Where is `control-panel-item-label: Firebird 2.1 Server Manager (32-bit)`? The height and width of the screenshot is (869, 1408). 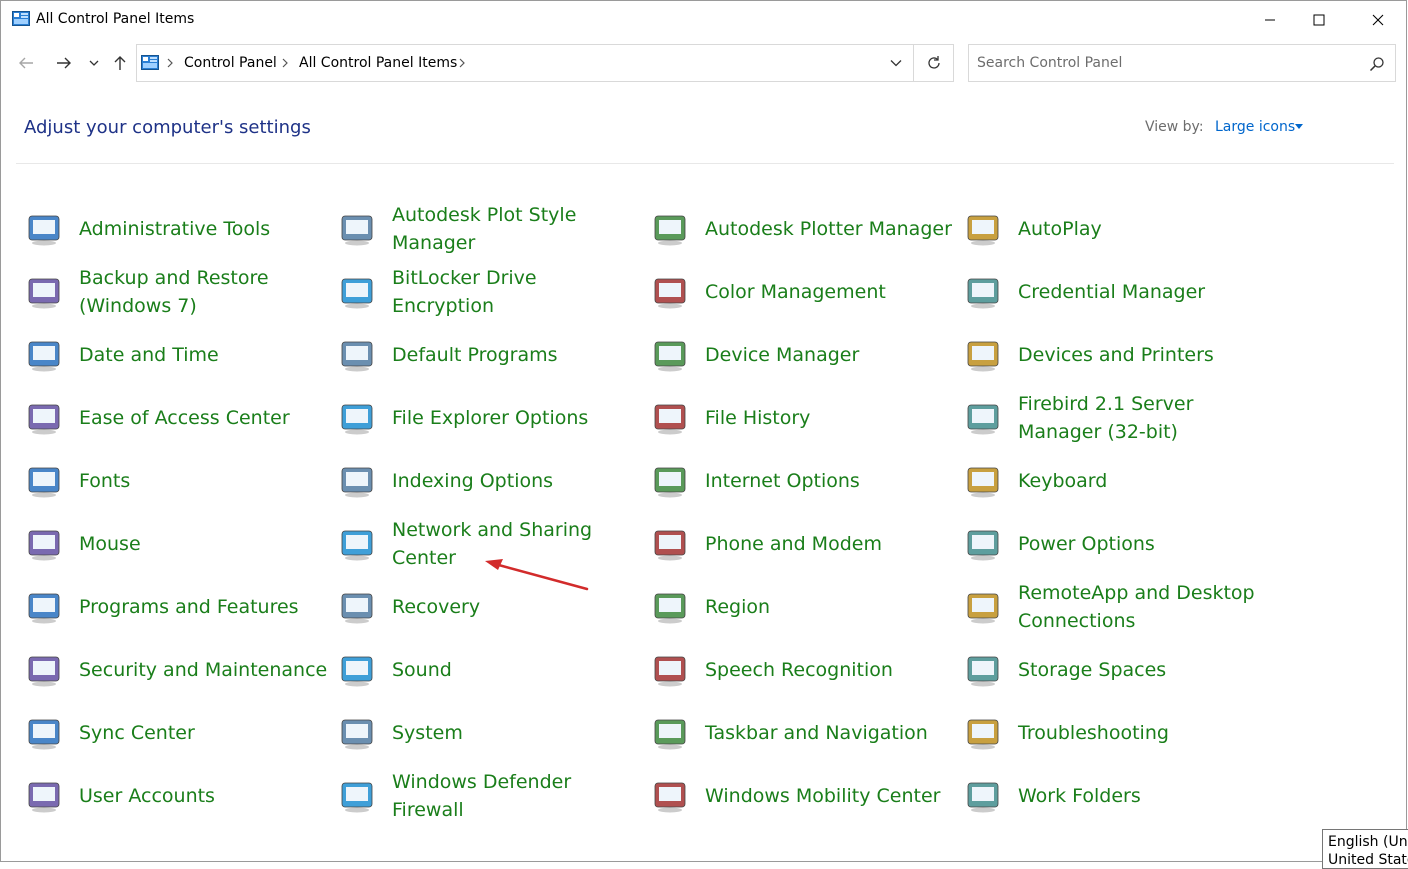
control-panel-item-label: Firebird 2.1 Server Manager (32-bit) is located at coordinates (1143, 418).